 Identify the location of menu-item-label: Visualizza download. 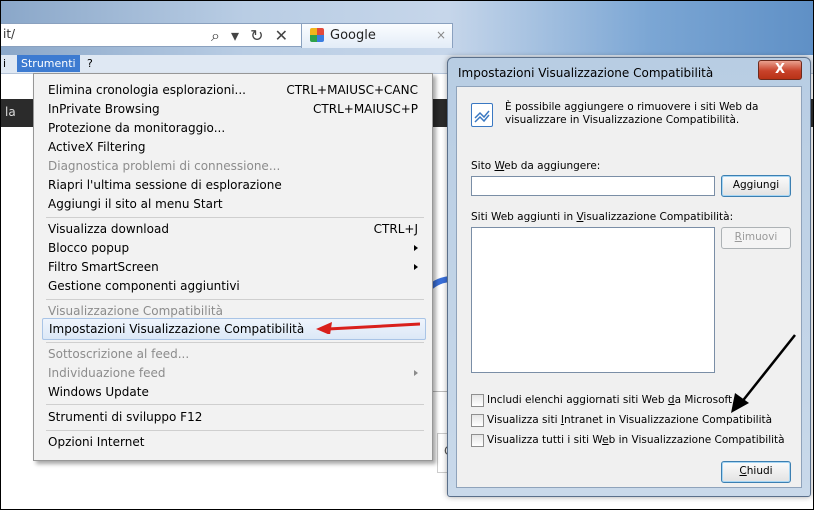
(108, 229).